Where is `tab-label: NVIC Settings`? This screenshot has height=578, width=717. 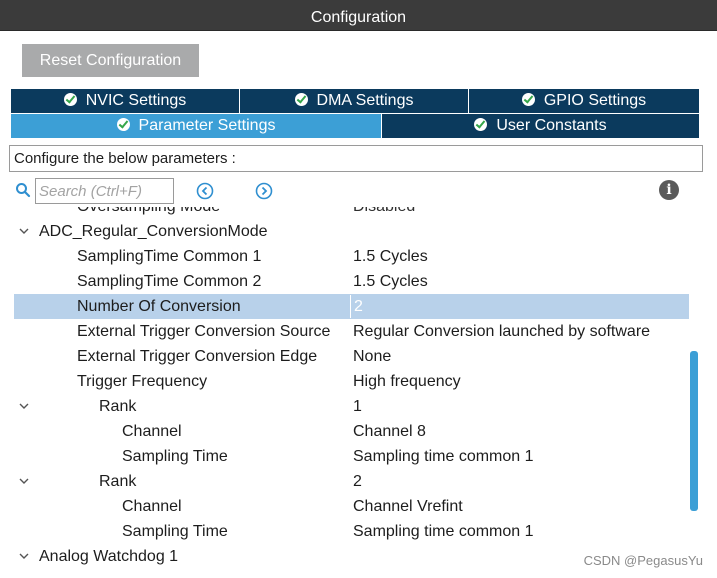
tab-label: NVIC Settings is located at coordinates (136, 100).